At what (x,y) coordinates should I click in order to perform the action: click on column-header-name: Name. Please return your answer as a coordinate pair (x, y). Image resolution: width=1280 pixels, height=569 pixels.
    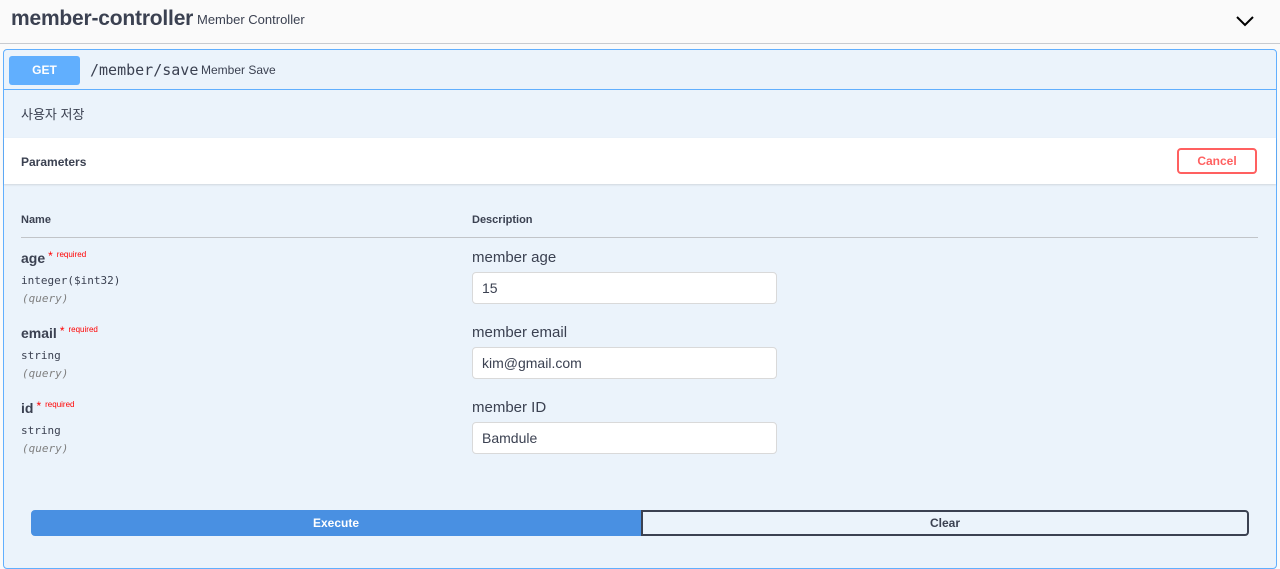
    Looking at the image, I should click on (36, 220).